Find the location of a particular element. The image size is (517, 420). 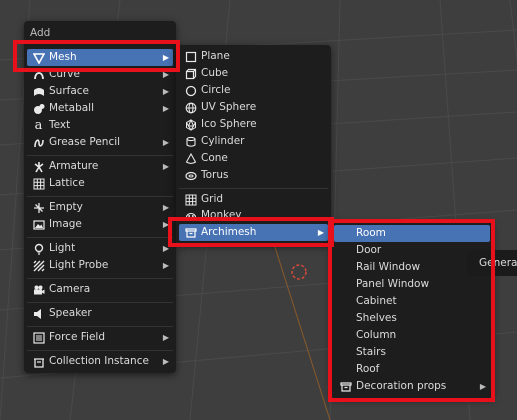

uv-sphere-icon is located at coordinates (190, 107).